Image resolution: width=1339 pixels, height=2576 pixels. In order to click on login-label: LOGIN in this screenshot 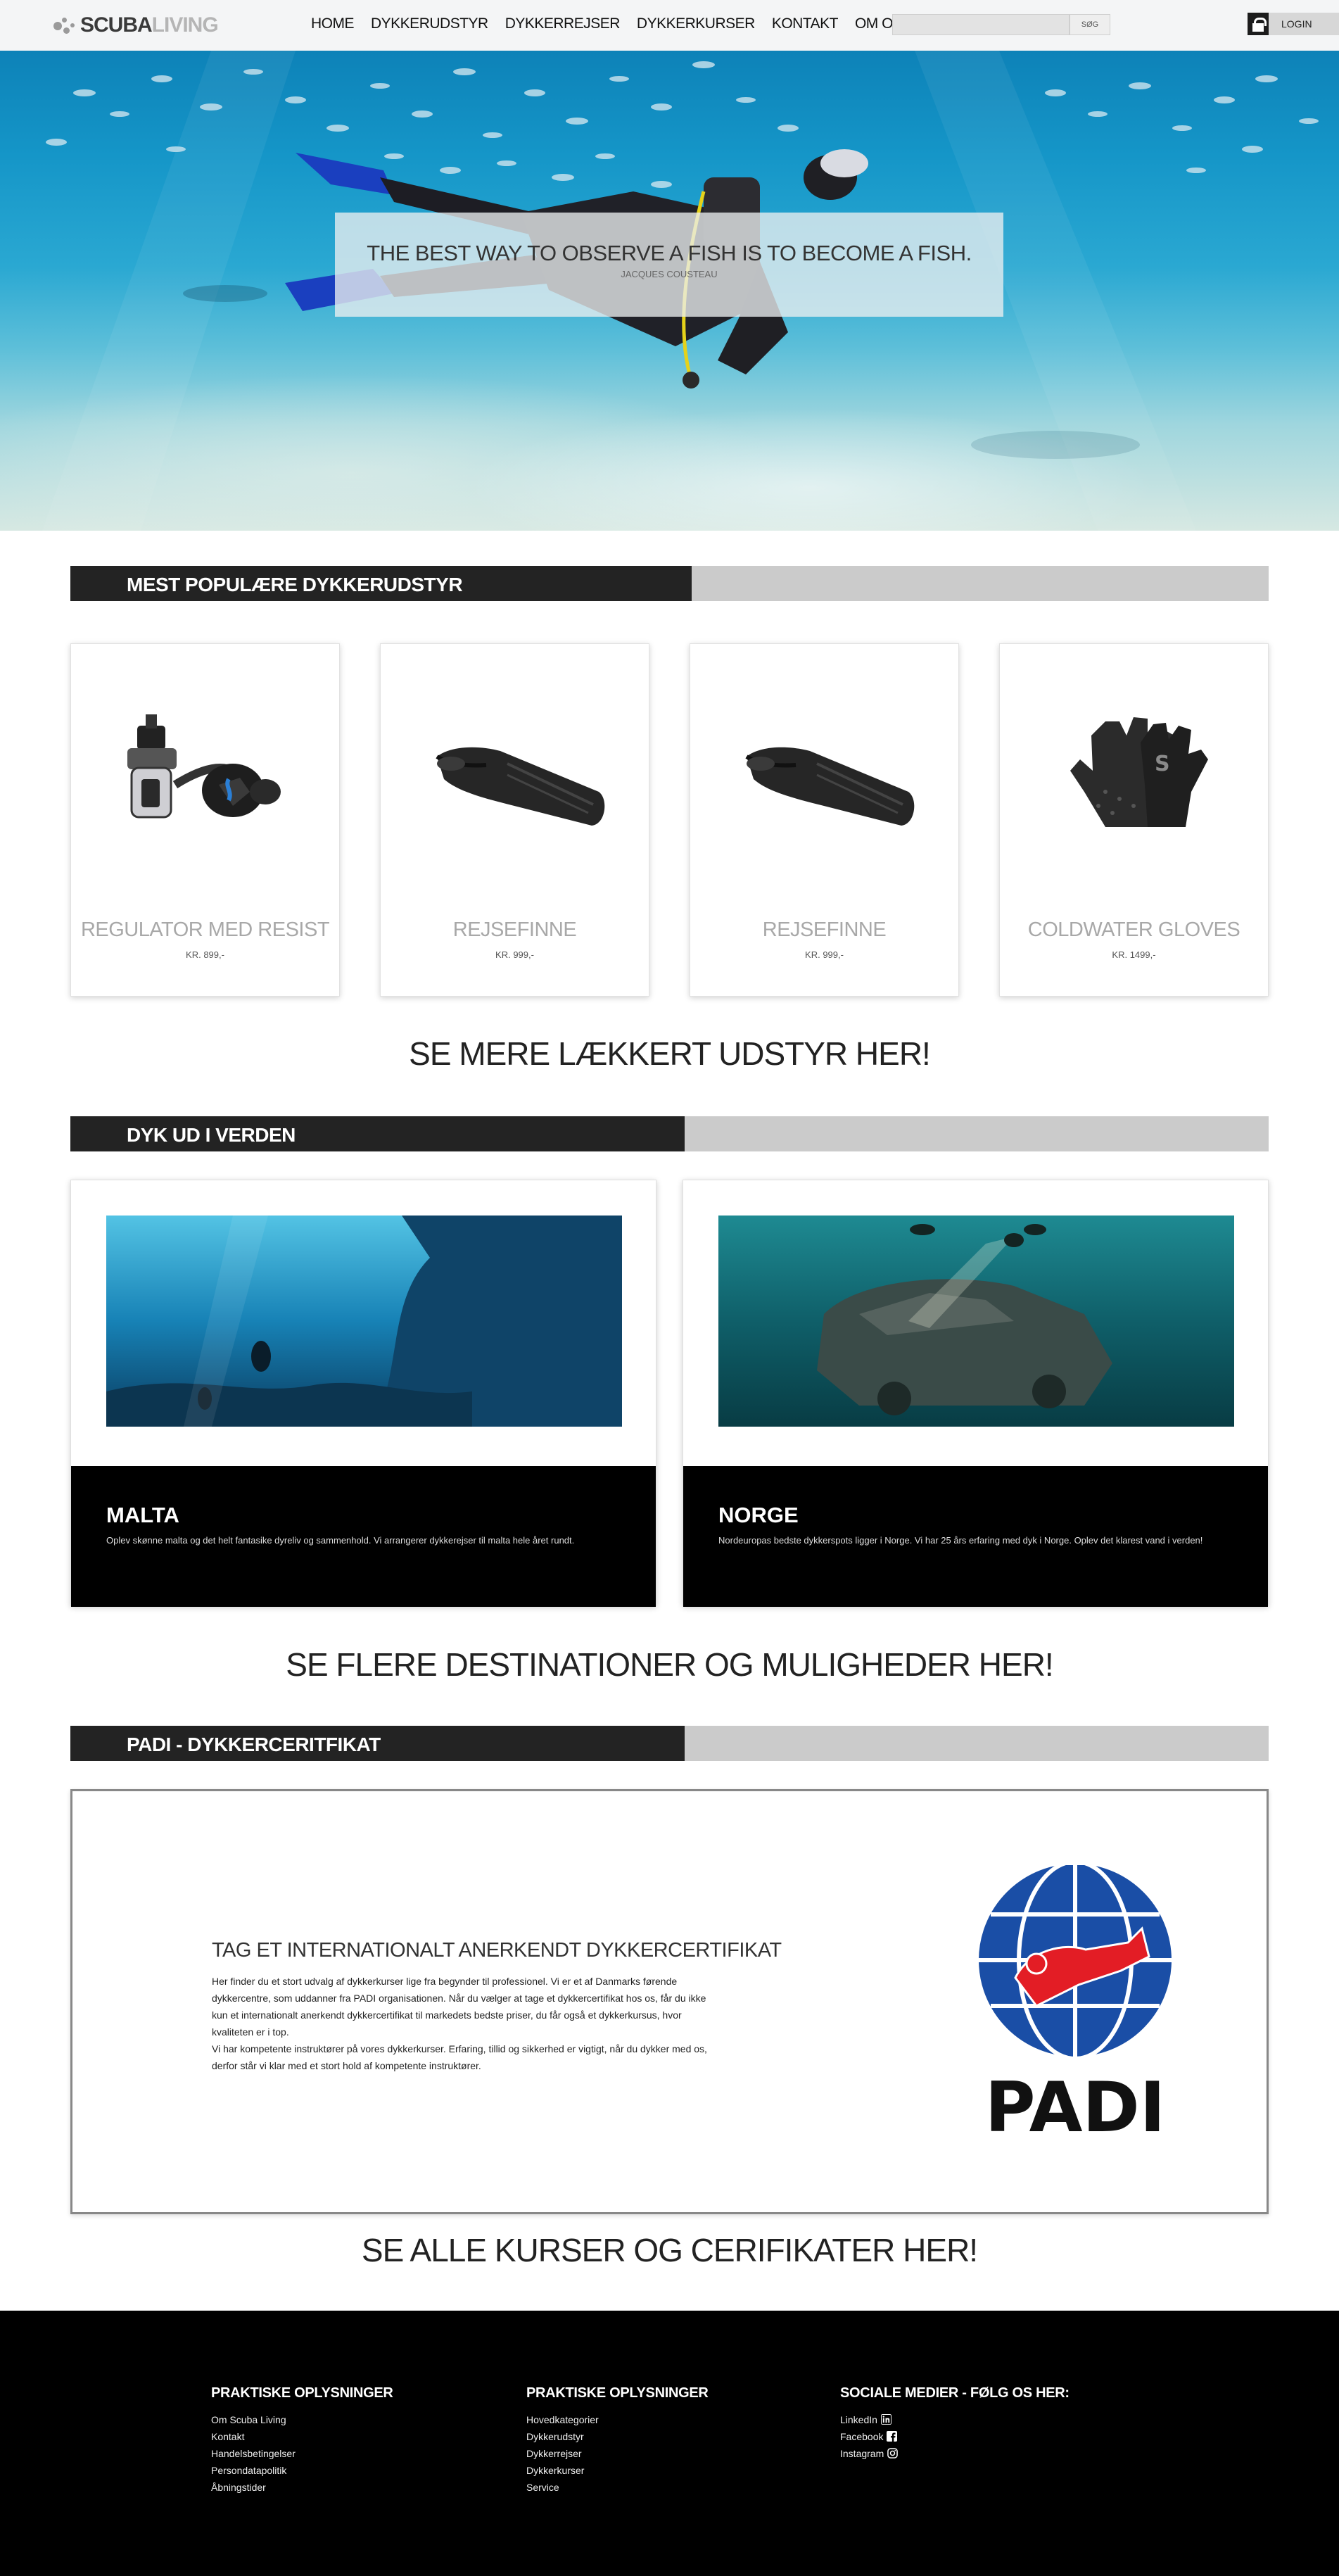, I will do `click(1296, 24)`.